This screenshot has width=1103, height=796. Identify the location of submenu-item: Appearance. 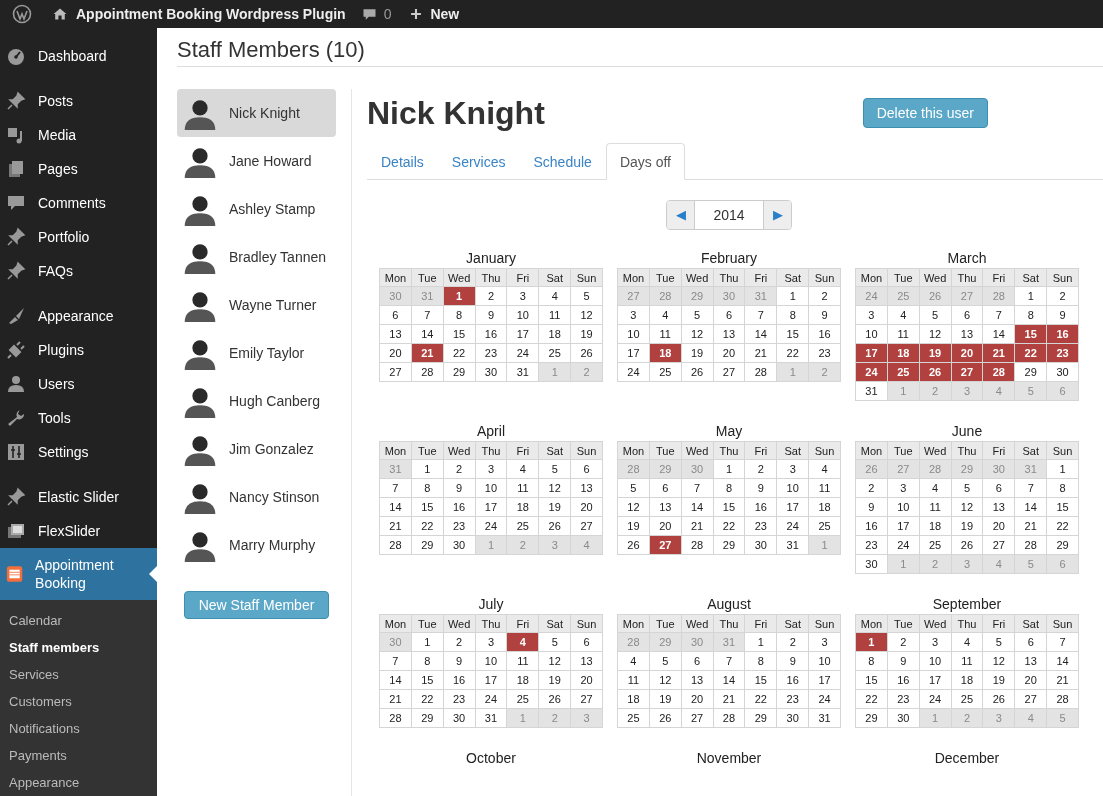
(78, 782).